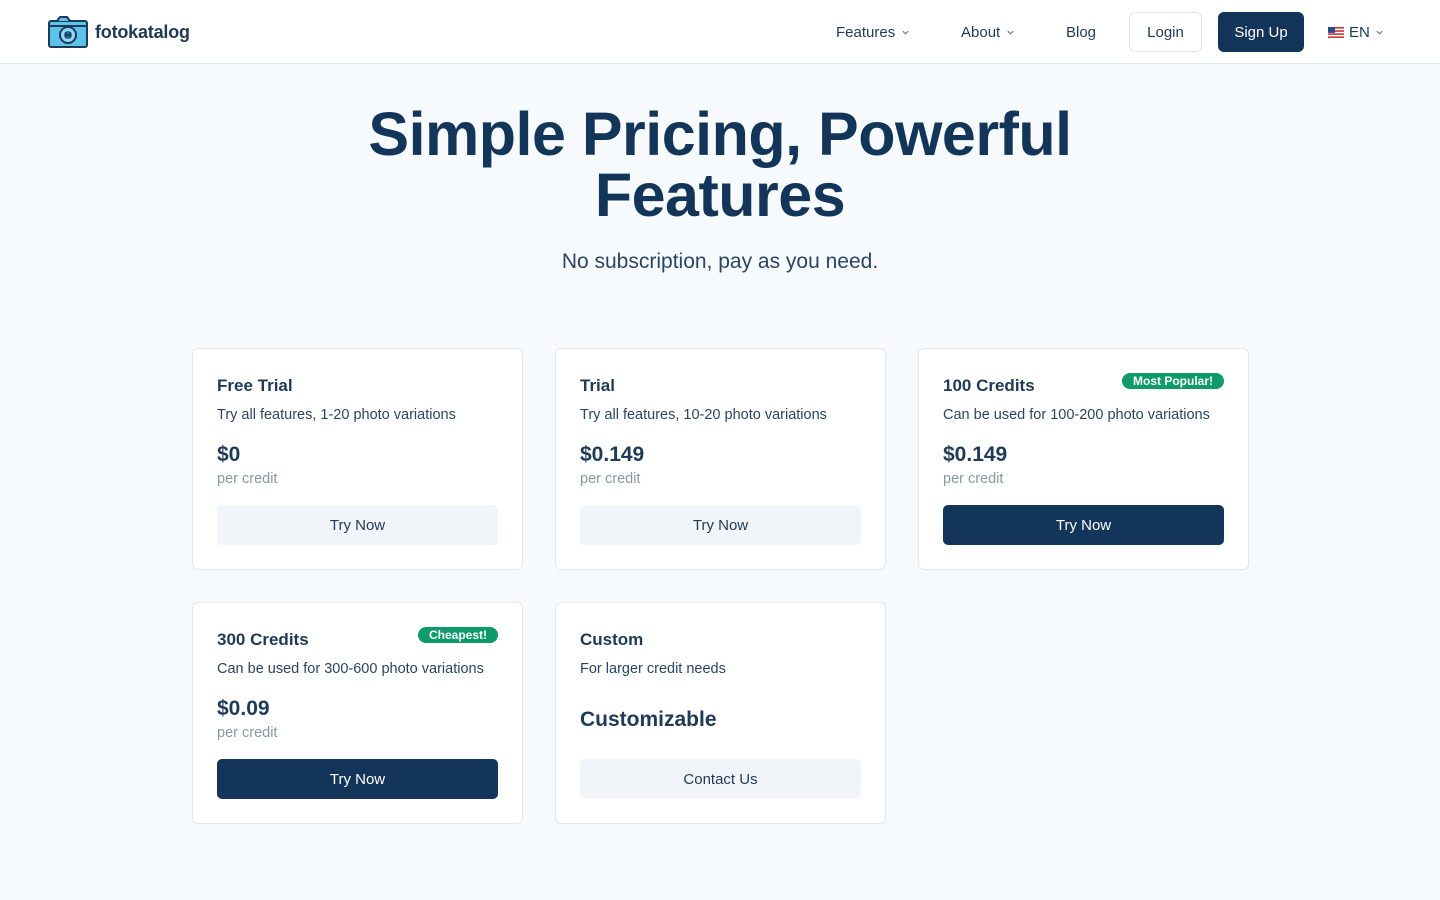 This screenshot has height=900, width=1440. Describe the element at coordinates (989, 385) in the screenshot. I see `plan-title: 100 Credits` at that location.